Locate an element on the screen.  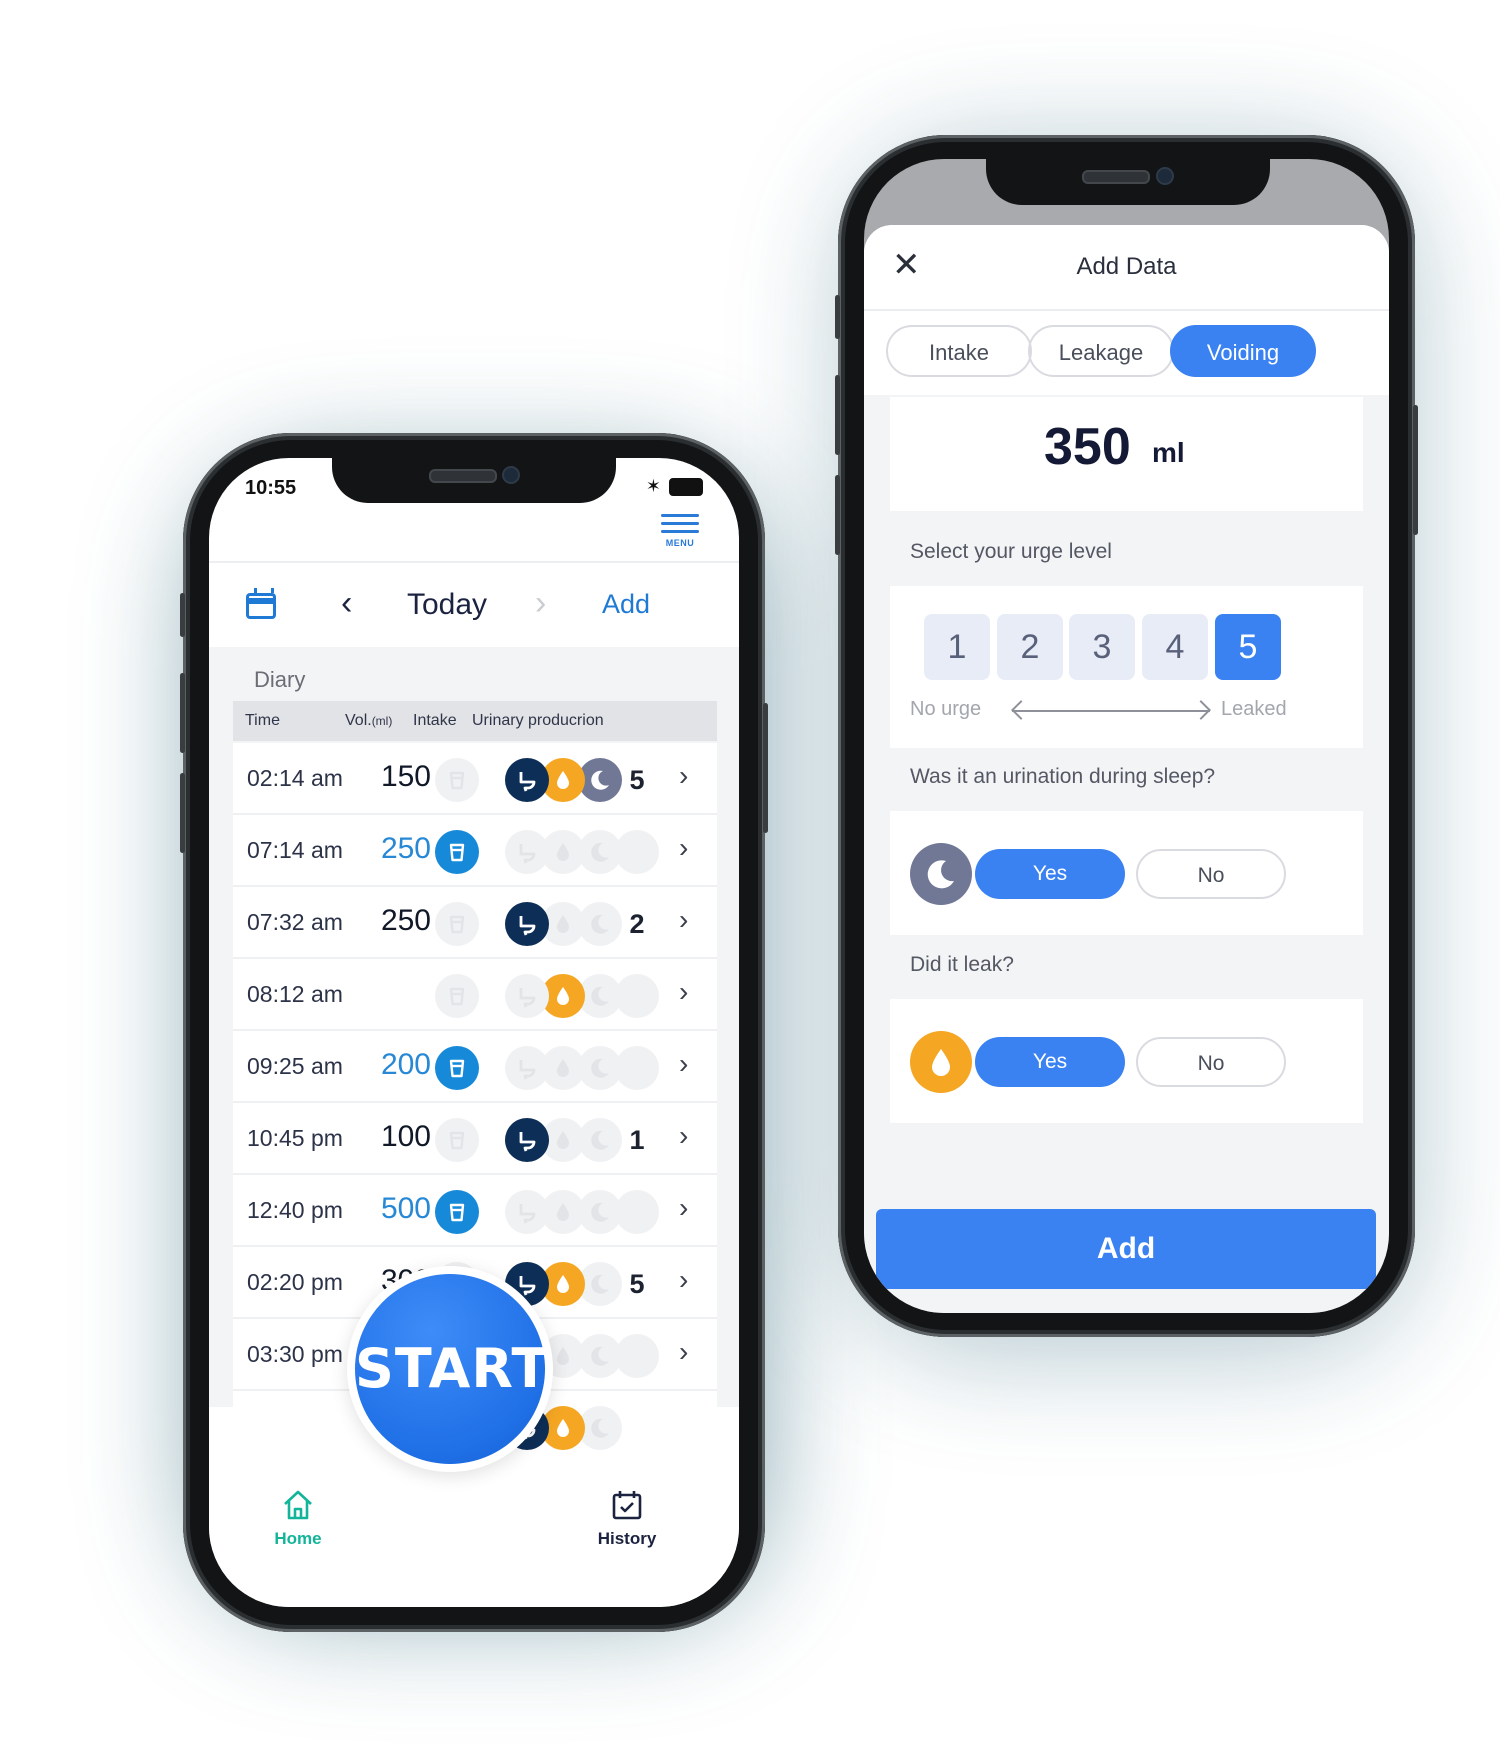
add-button: Add is located at coordinates (1126, 1249).